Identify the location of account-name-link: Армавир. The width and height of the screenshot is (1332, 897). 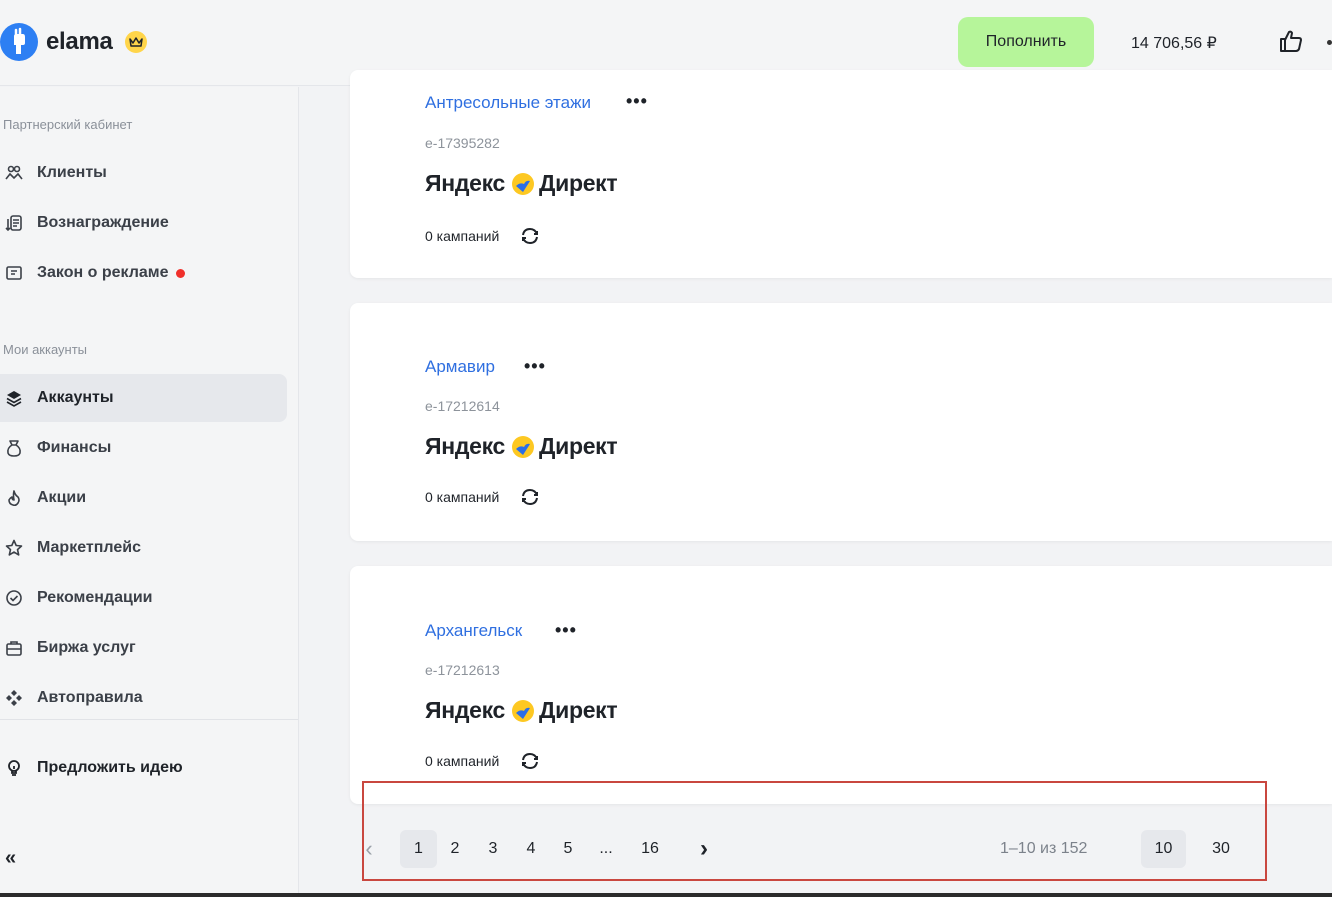
(460, 367).